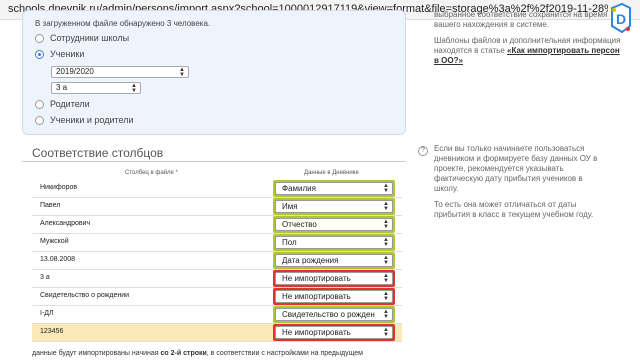  Describe the element at coordinates (67, 54) in the screenshot. I see `radio-label: Ученики` at that location.